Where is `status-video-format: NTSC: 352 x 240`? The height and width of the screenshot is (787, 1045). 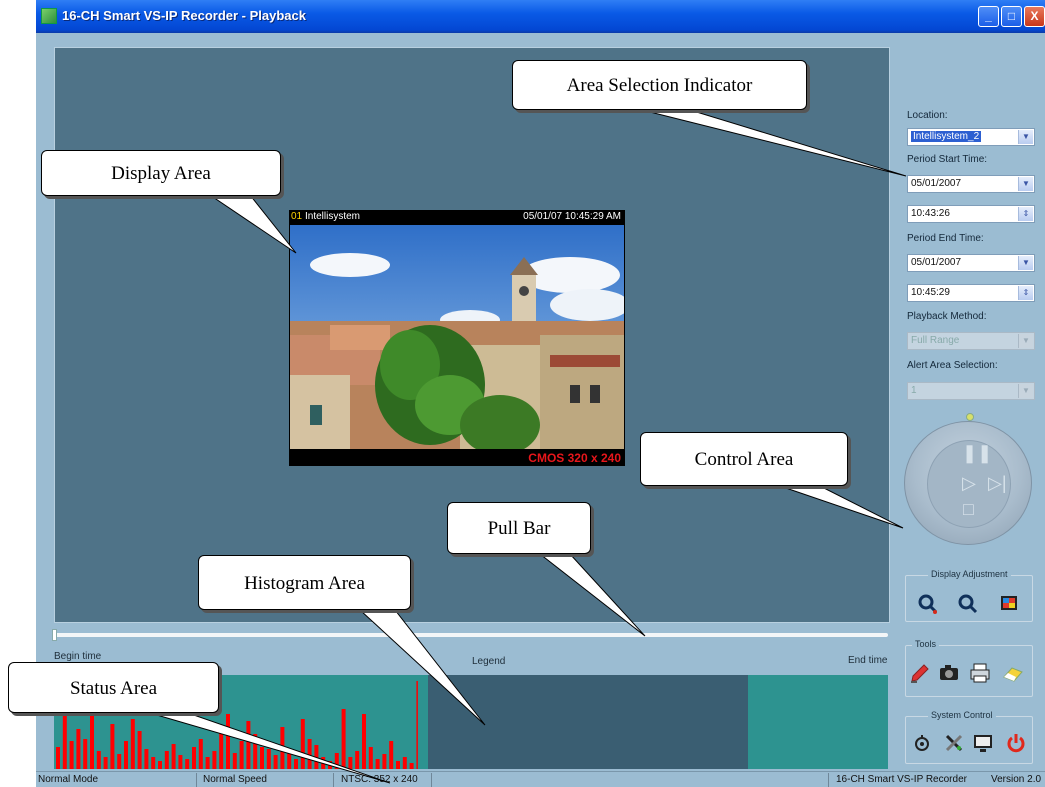
status-video-format: NTSC: 352 x 240 is located at coordinates (379, 779).